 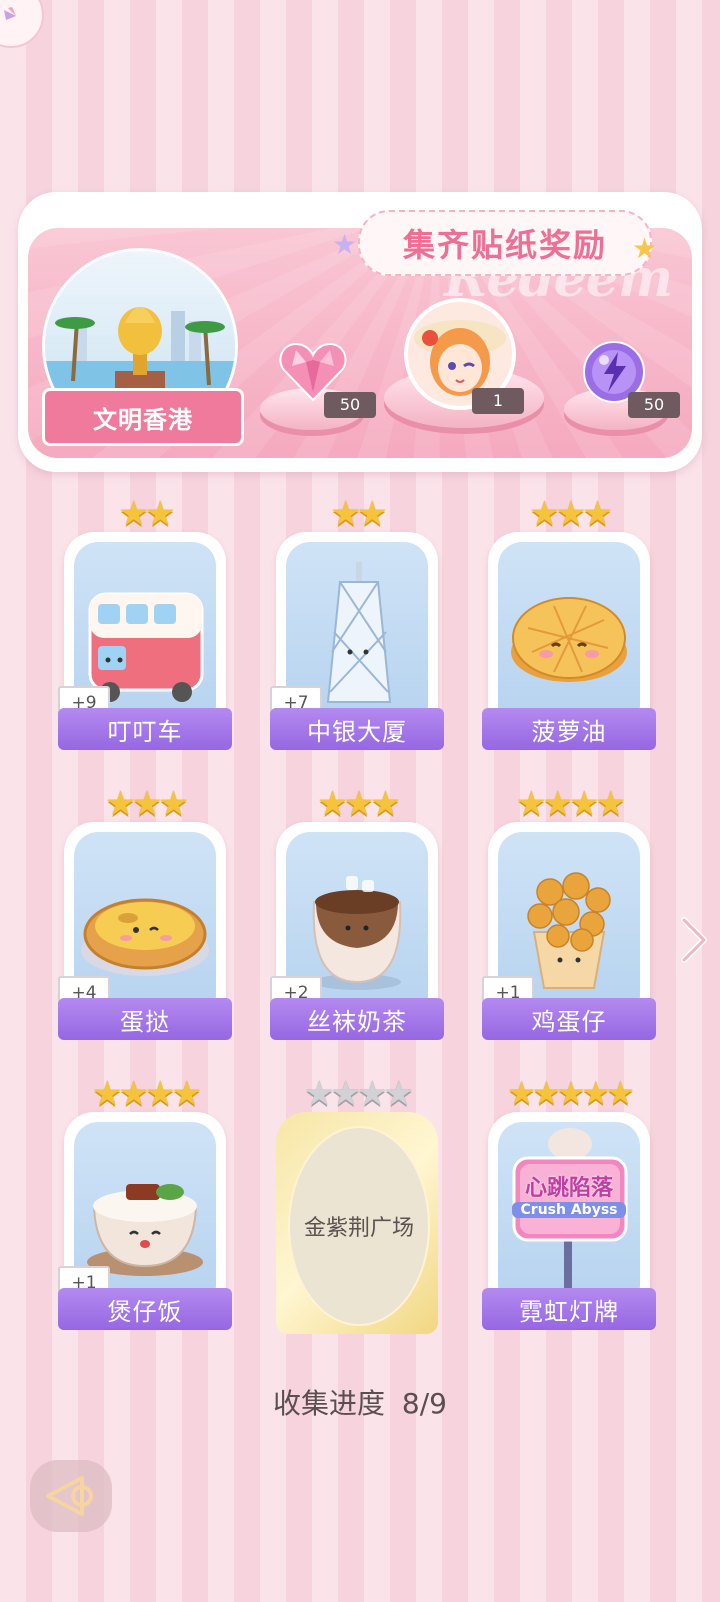 I want to click on sticker-name: 蛋挞, so click(x=145, y=1019).